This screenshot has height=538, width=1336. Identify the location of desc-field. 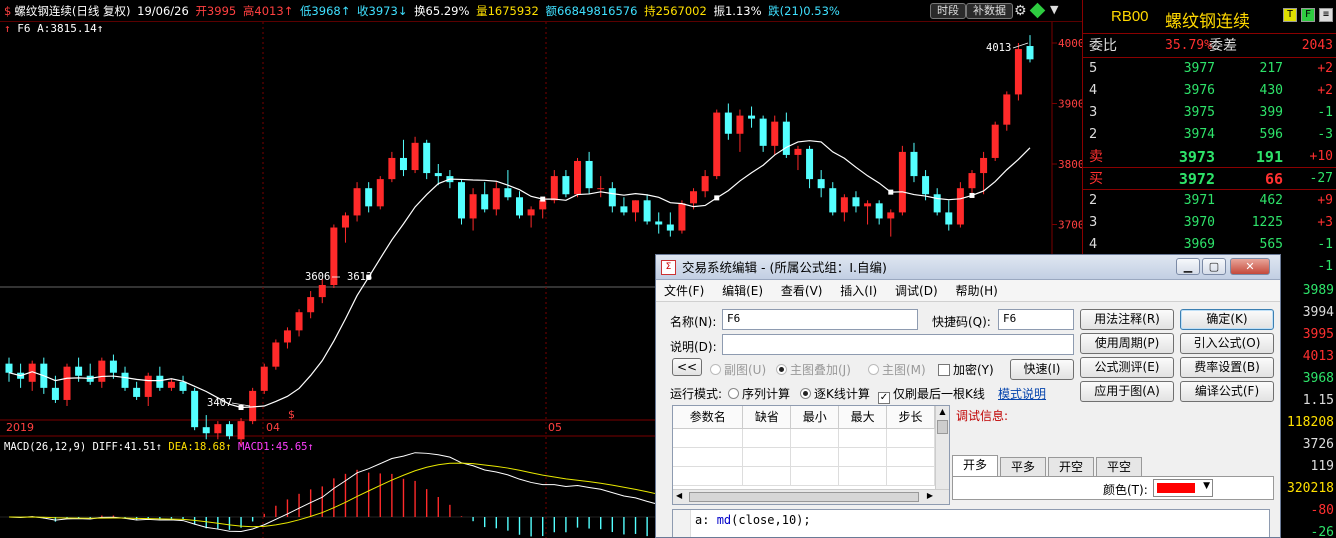
(898, 344).